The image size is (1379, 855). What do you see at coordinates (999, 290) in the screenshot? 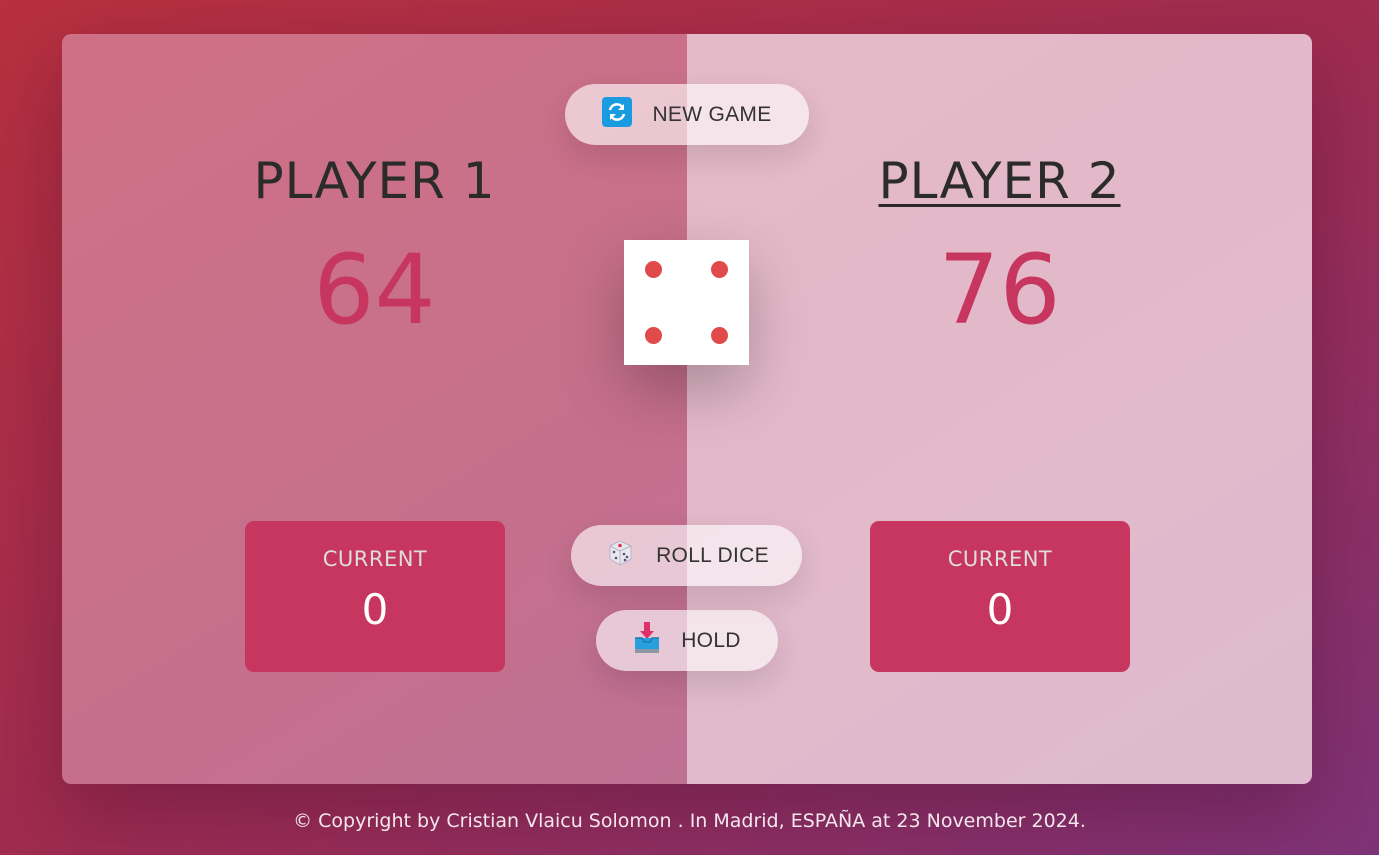
I see `player-2-total-score: 76` at bounding box center [999, 290].